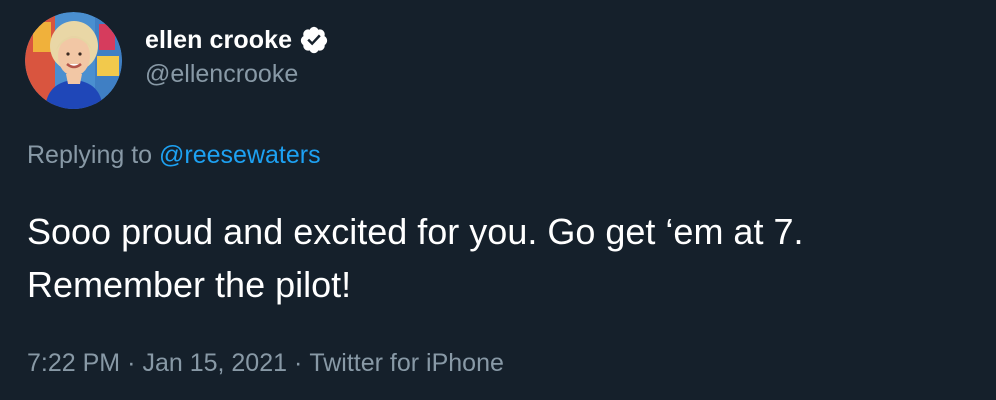  I want to click on replying-to-label: Replying to, so click(90, 155).